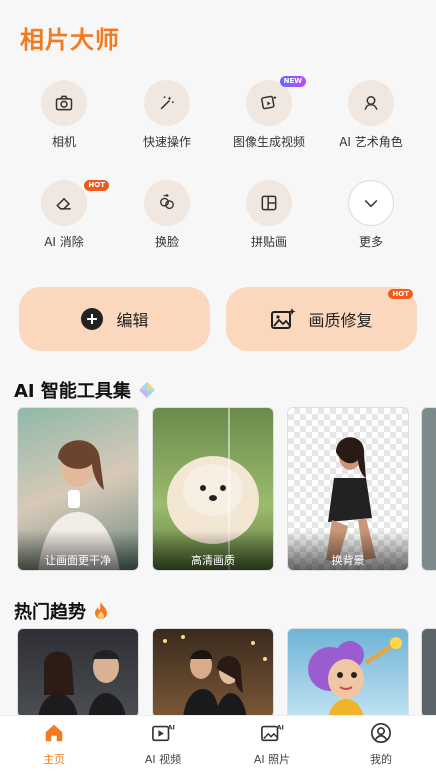  I want to click on ai-tool-card-hd: 高清画质, so click(213, 489).